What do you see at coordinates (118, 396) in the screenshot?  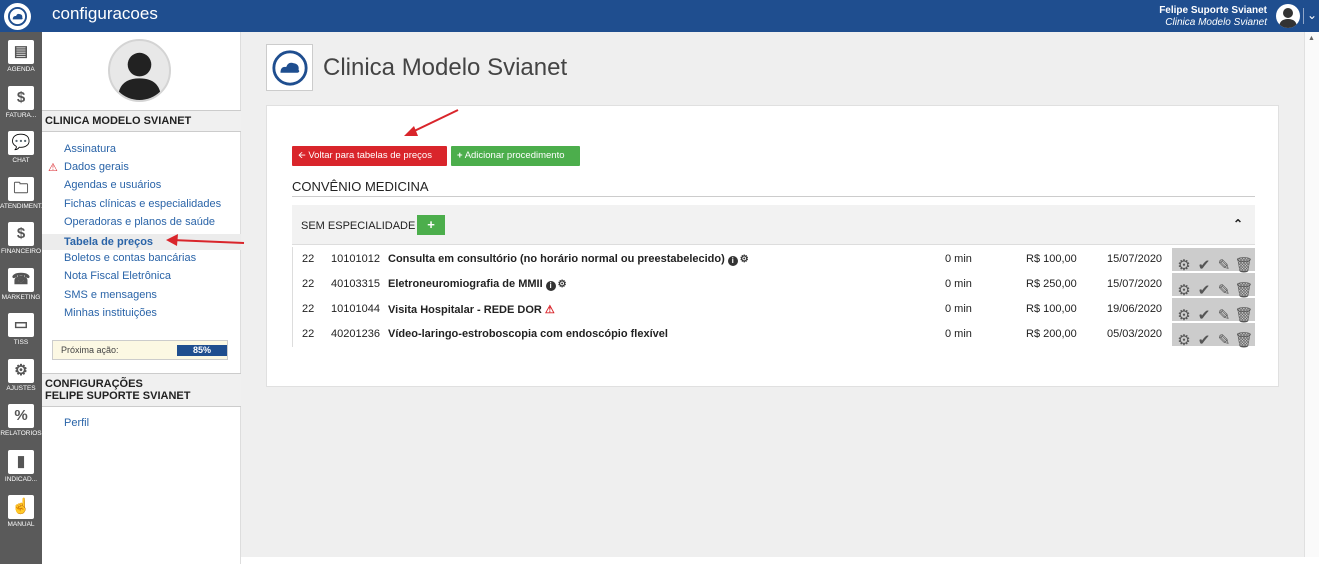 I see `config-header-line2: FELIPE SUPORTE SVIANET` at bounding box center [118, 396].